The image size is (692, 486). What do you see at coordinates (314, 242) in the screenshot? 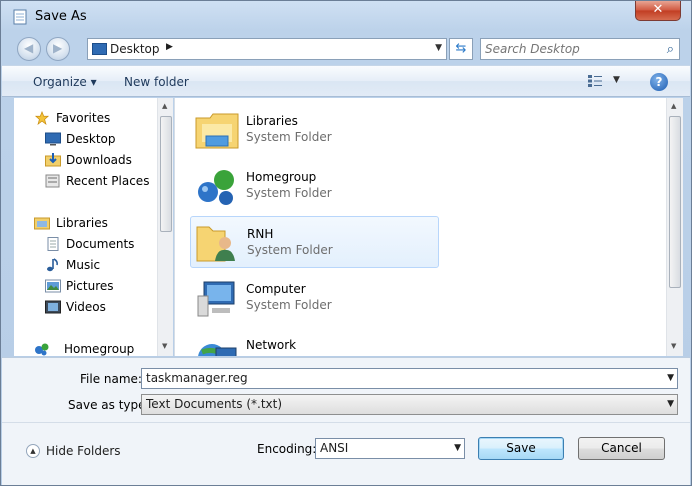
I see `list-item-selected: RNH System Folder` at bounding box center [314, 242].